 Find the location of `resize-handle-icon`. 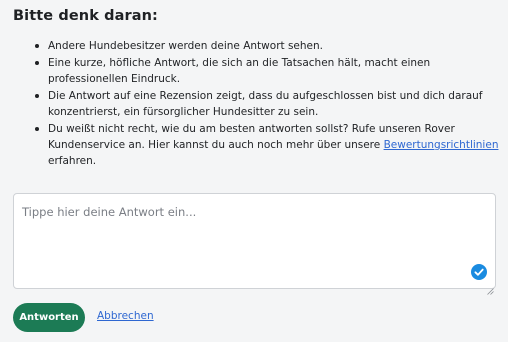

resize-handle-icon is located at coordinates (490, 287).